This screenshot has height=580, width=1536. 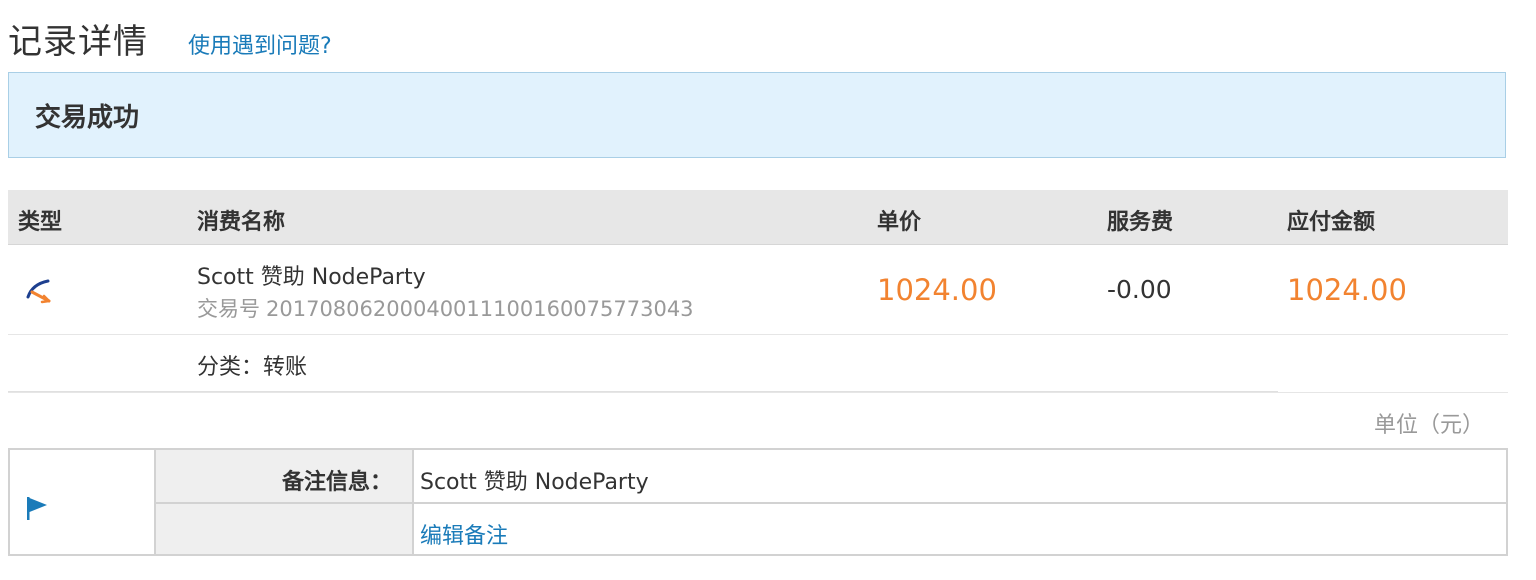 I want to click on page-title: 记录详情, so click(x=78, y=42).